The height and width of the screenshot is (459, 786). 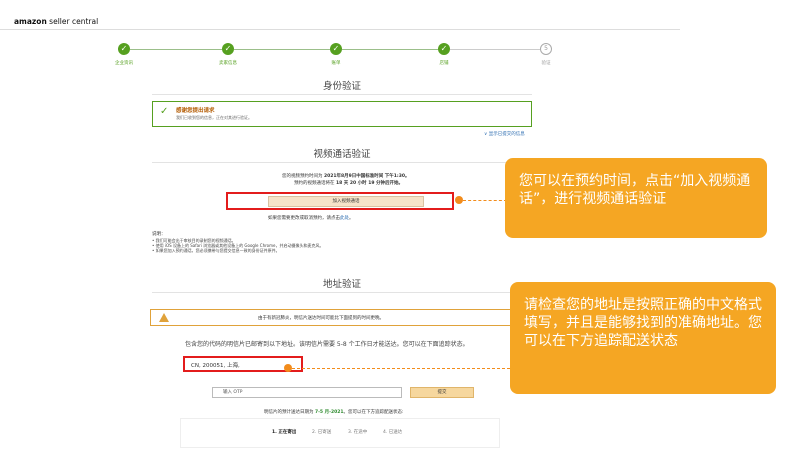 I want to click on identity-section-title: 身份验证, so click(x=342, y=86).